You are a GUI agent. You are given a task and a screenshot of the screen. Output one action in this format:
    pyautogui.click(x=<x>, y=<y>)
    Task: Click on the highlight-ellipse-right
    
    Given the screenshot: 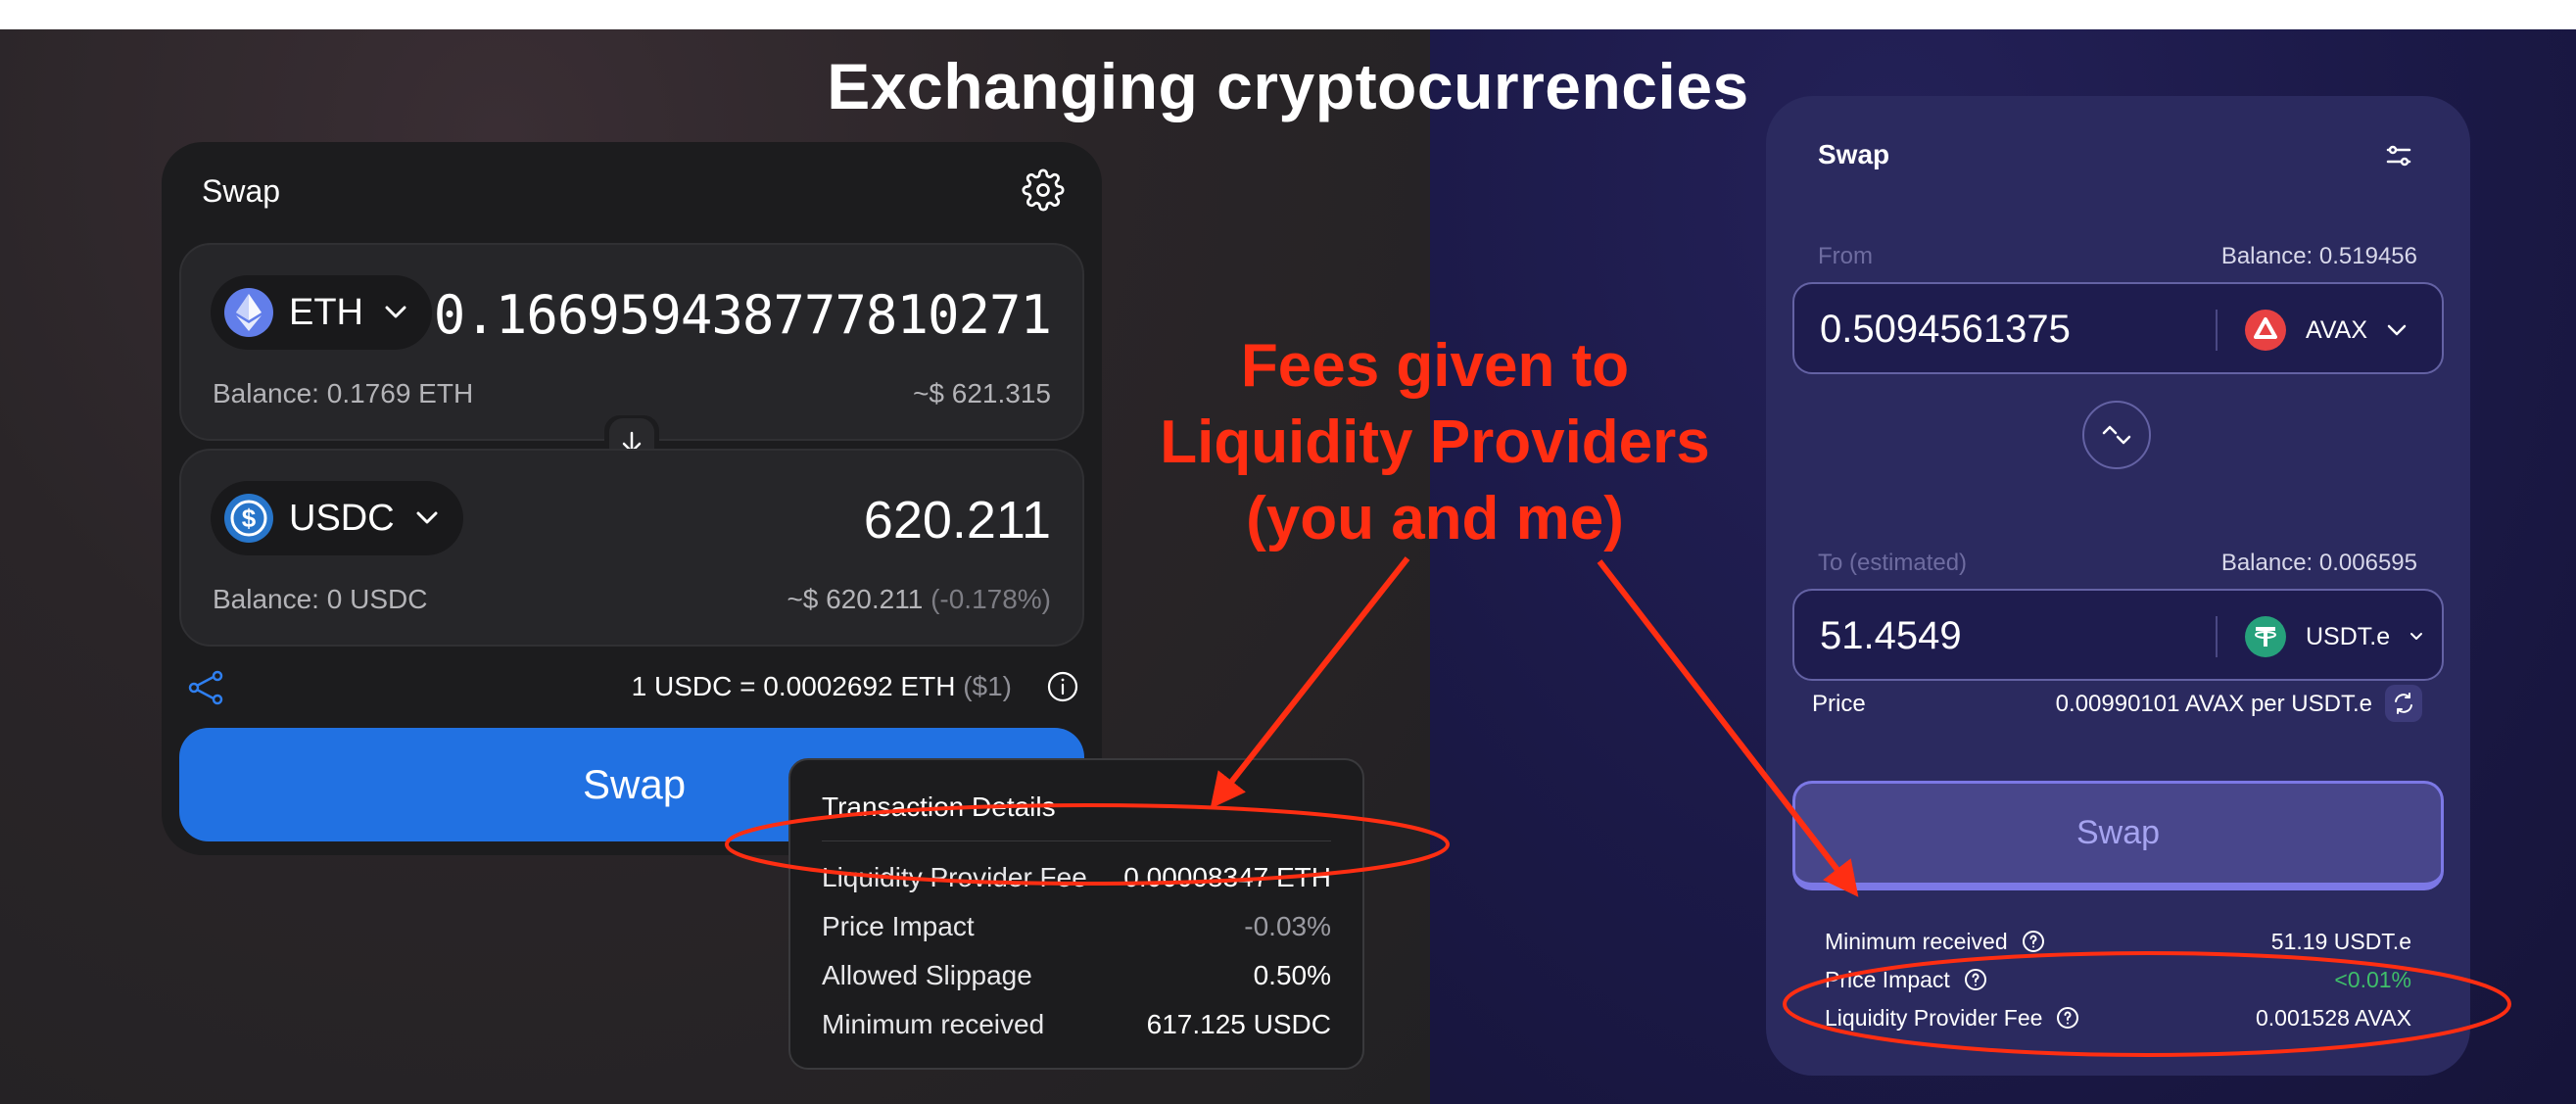 What is the action you would take?
    pyautogui.click(x=2147, y=1004)
    